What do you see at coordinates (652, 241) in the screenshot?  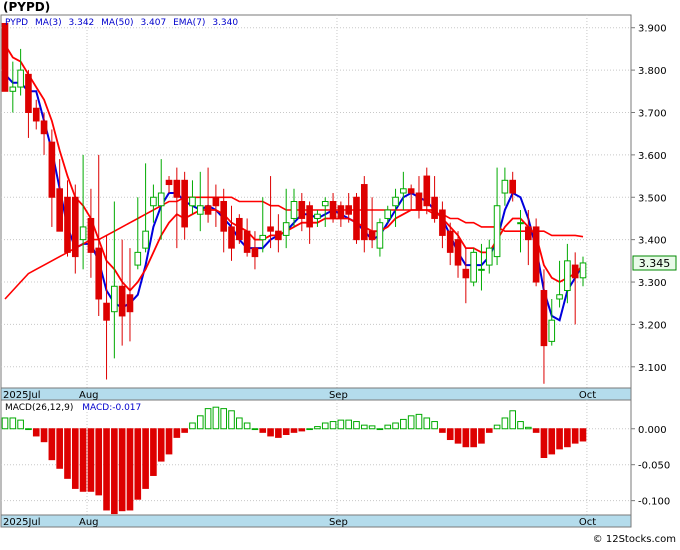 I see `price-y-tick-label: 3.400` at bounding box center [652, 241].